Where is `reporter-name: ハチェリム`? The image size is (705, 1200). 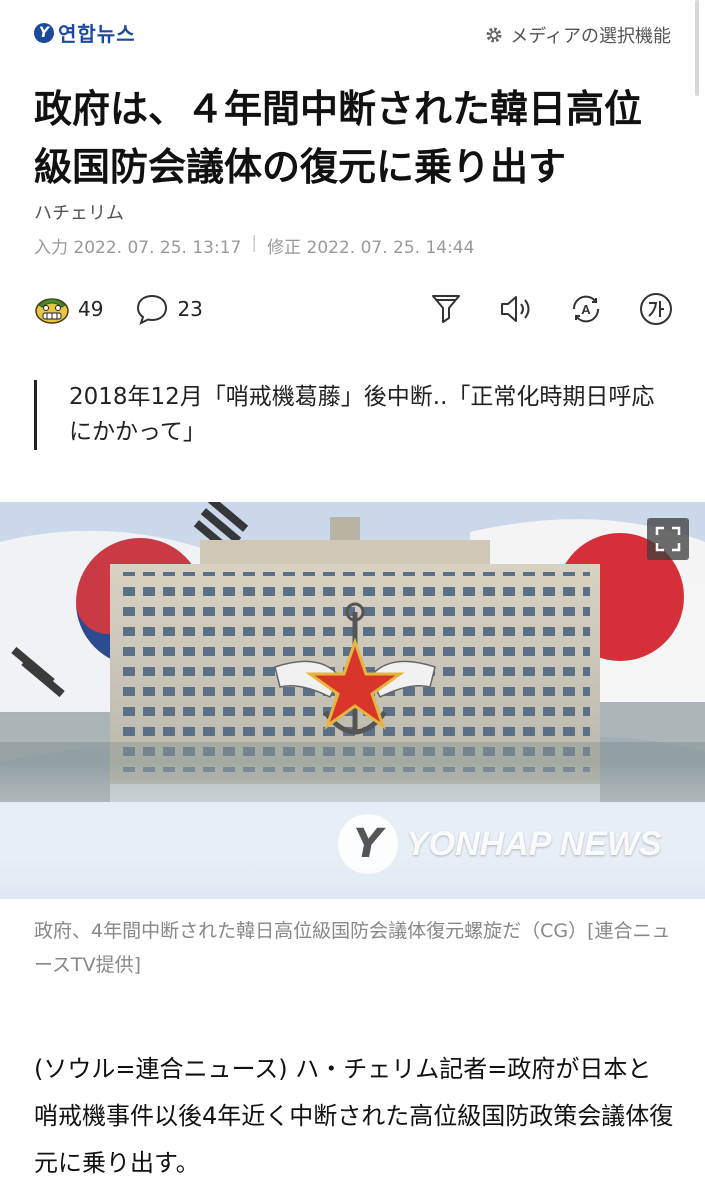
reporter-name: ハチェリム is located at coordinates (79, 212).